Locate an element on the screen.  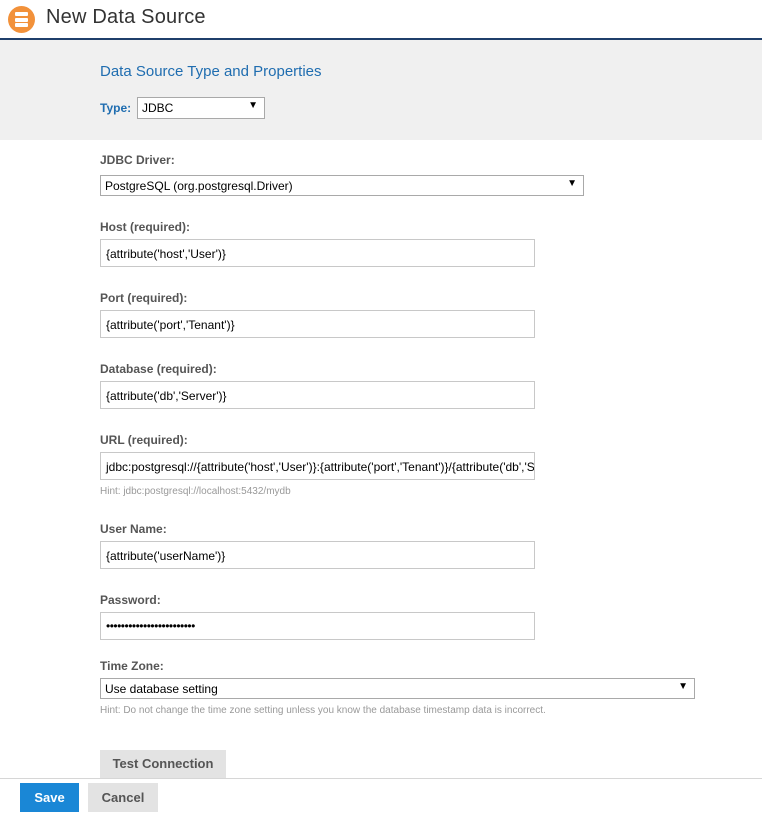
save-button: Save is located at coordinates (49, 797).